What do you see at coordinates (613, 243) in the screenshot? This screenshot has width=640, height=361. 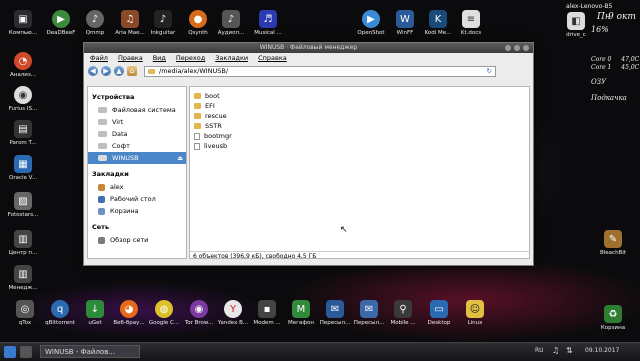 I see `bleachbit-icon: ✎ BleachBit` at bounding box center [613, 243].